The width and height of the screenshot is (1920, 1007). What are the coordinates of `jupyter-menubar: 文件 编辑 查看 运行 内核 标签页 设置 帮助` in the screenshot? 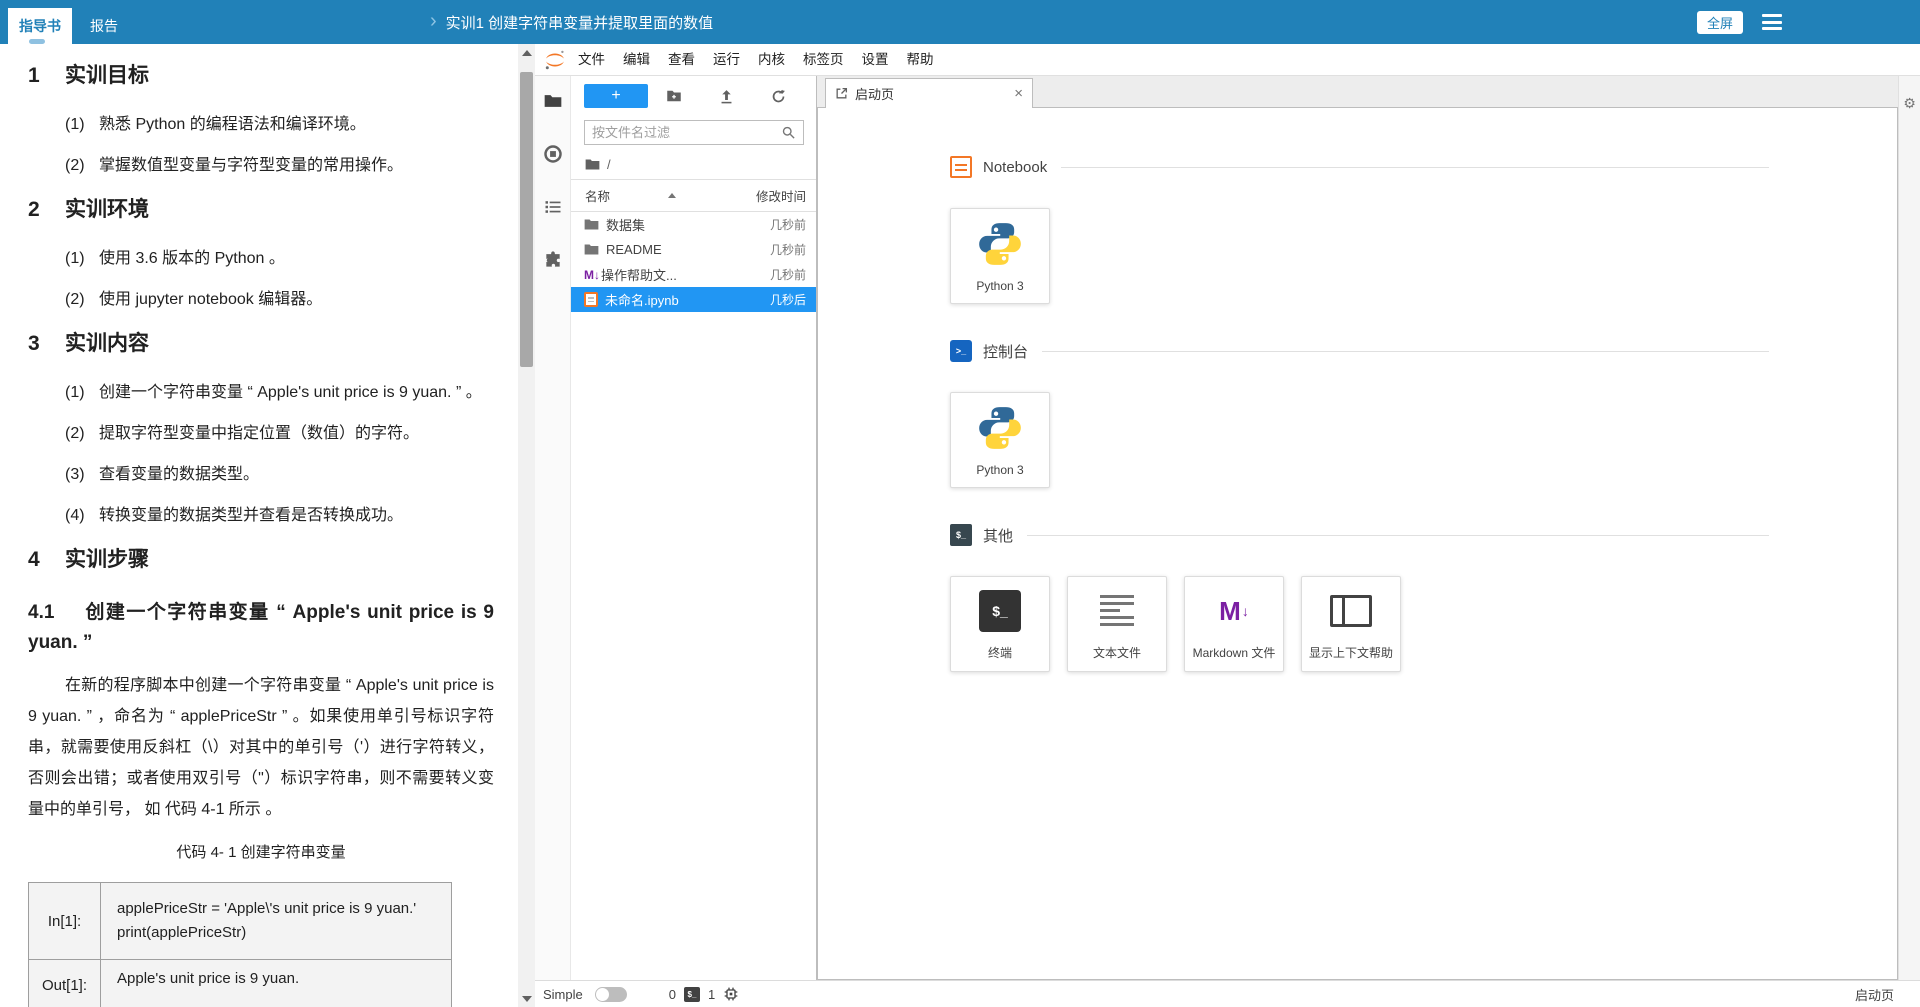 It's located at (1227, 60).